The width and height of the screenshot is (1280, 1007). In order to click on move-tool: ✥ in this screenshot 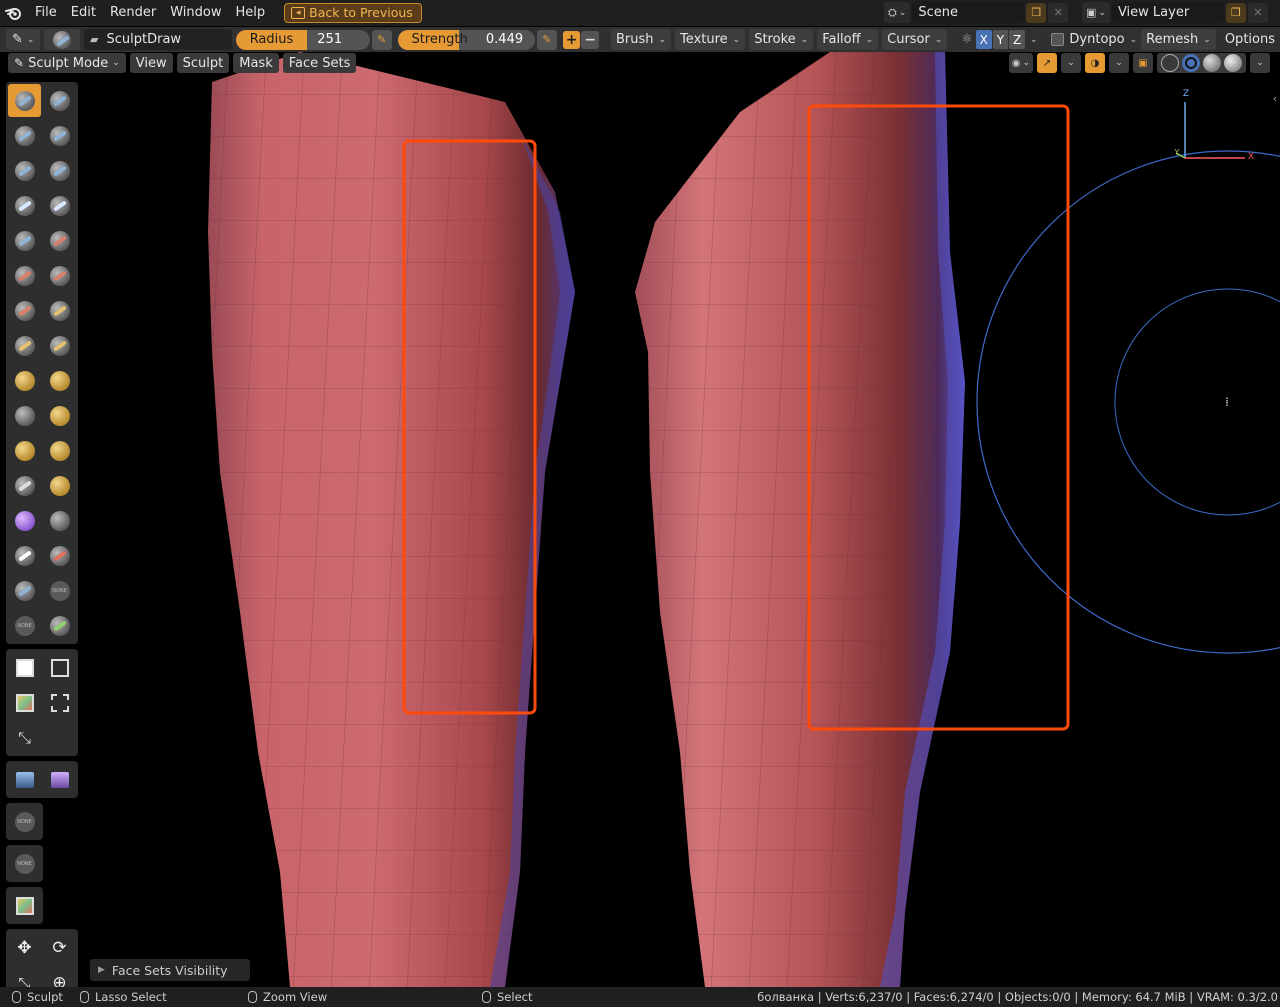, I will do `click(24, 947)`.